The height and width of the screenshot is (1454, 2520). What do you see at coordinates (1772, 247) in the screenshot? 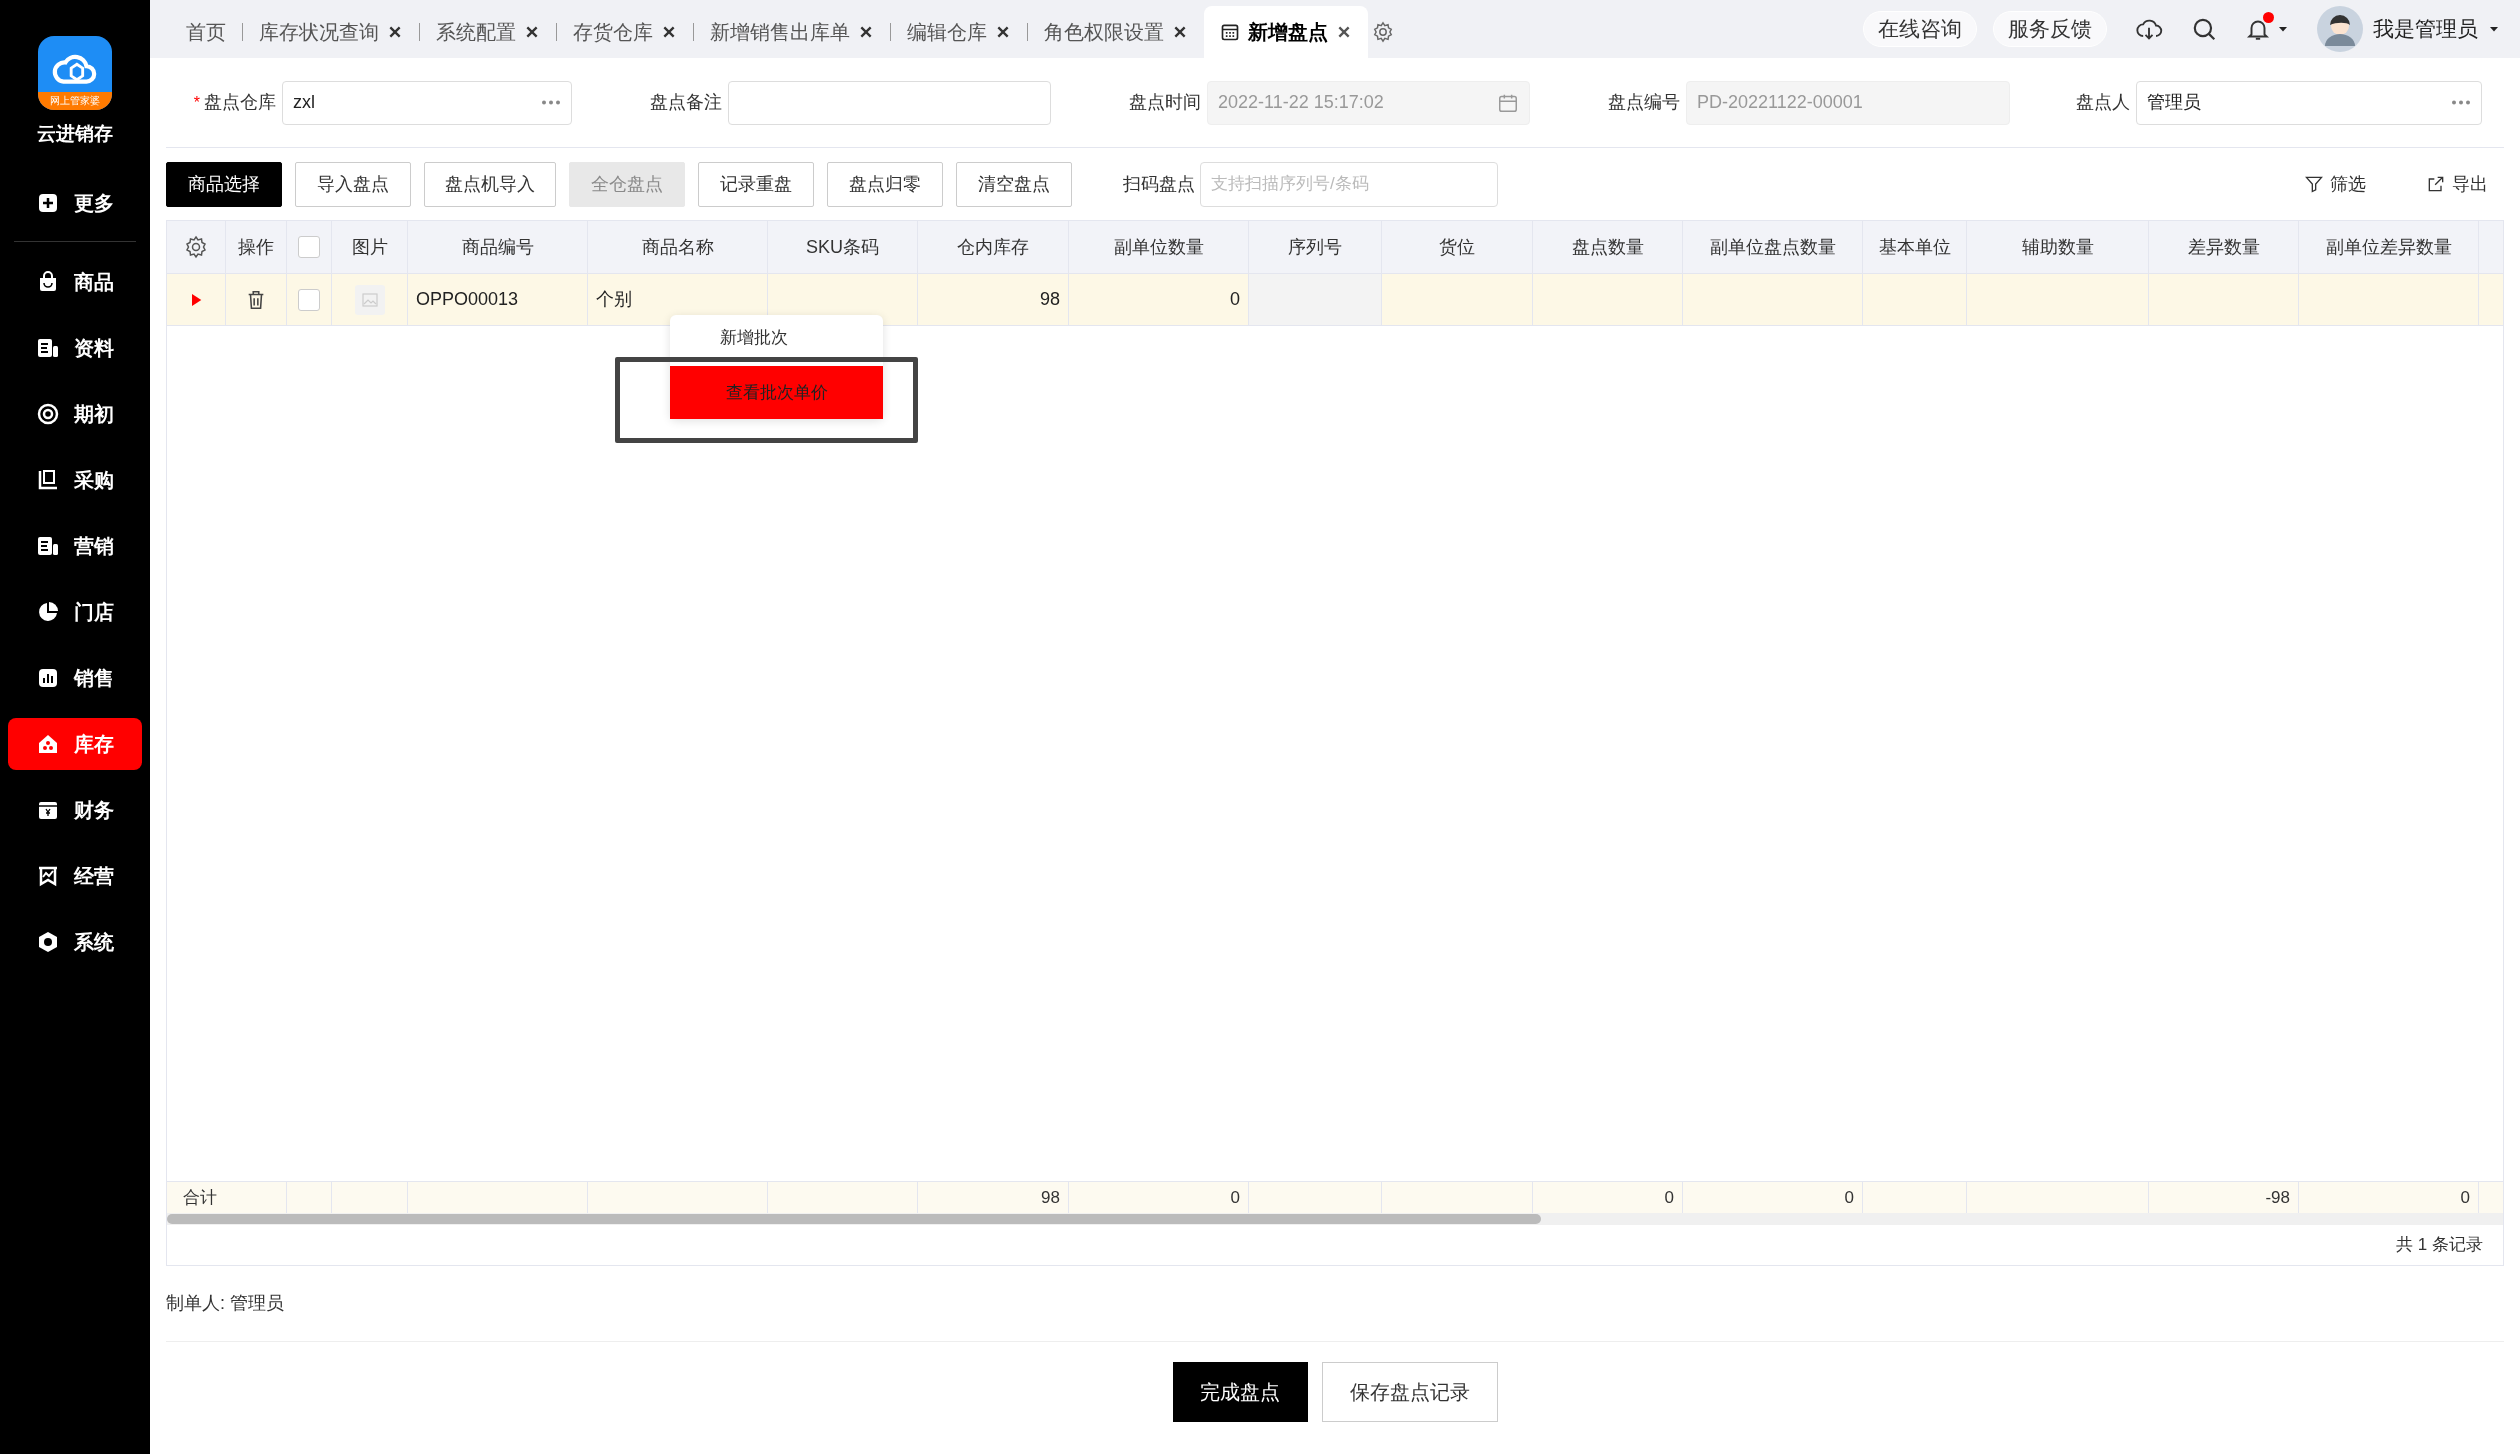
I see `column-header: 副单位盘点数量` at bounding box center [1772, 247].